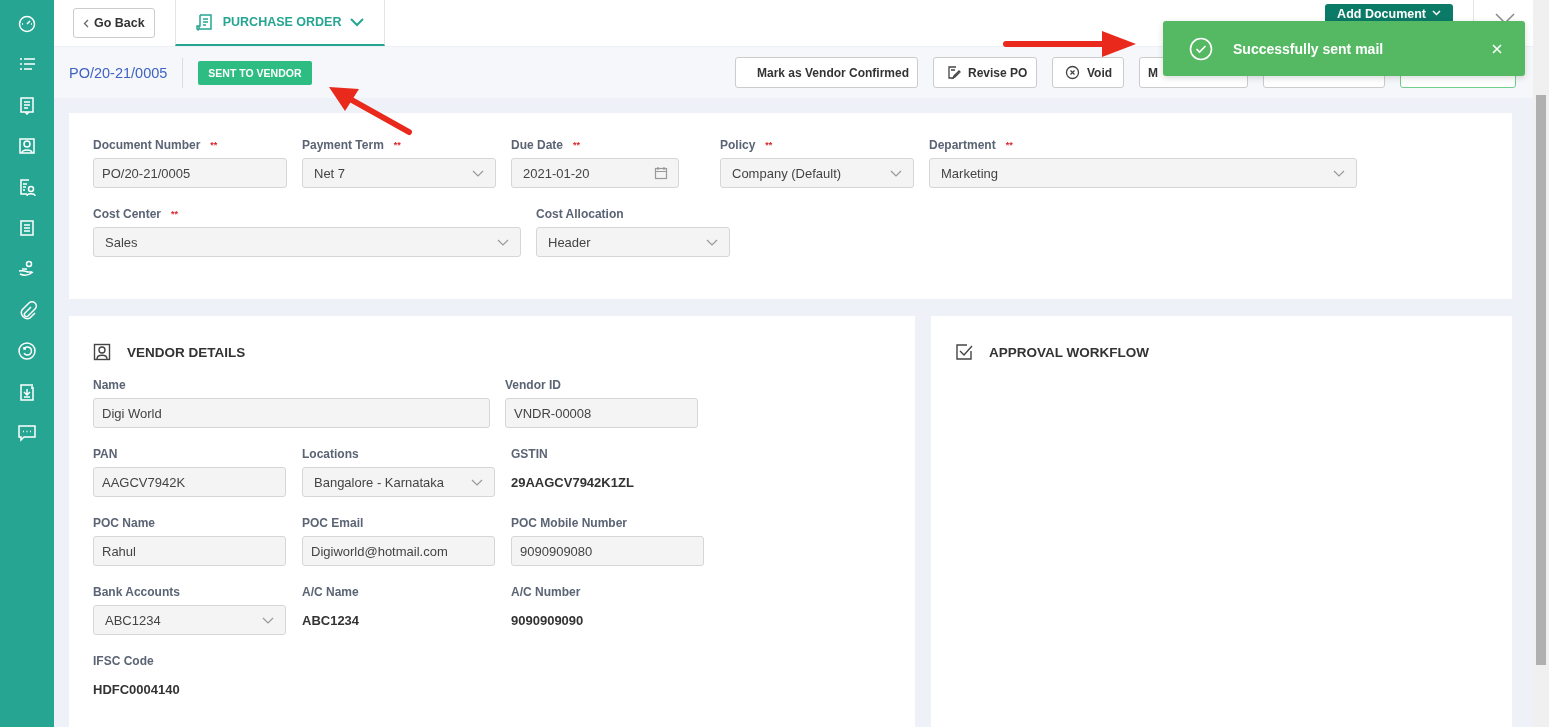  Describe the element at coordinates (136, 591) in the screenshot. I see `field-label: Bank Accounts` at that location.